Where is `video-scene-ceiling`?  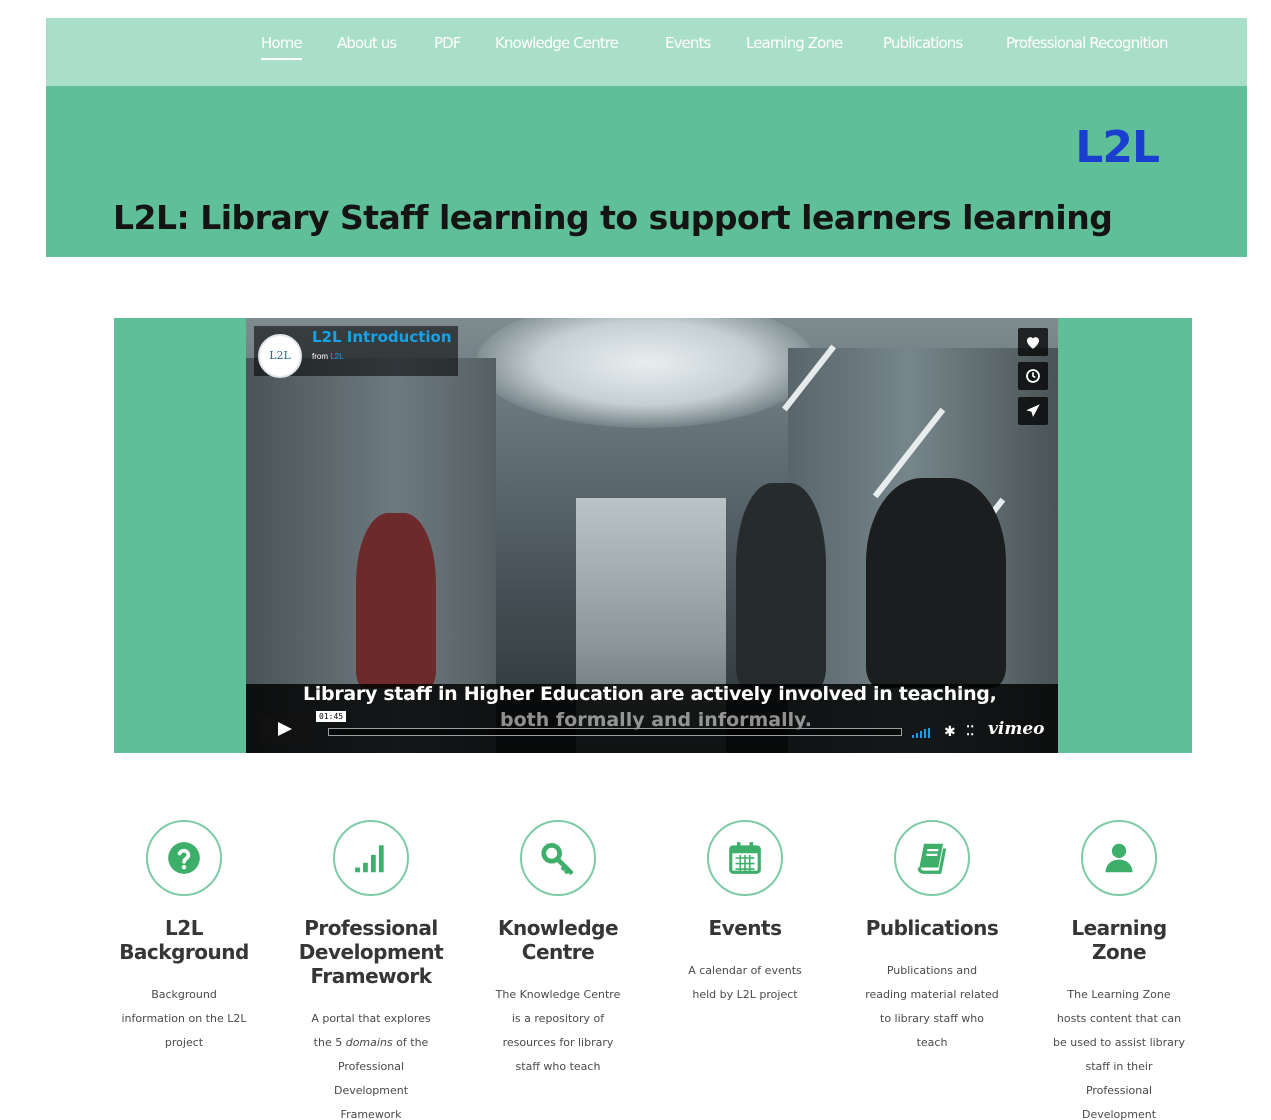
video-scene-ceiling is located at coordinates (646, 373).